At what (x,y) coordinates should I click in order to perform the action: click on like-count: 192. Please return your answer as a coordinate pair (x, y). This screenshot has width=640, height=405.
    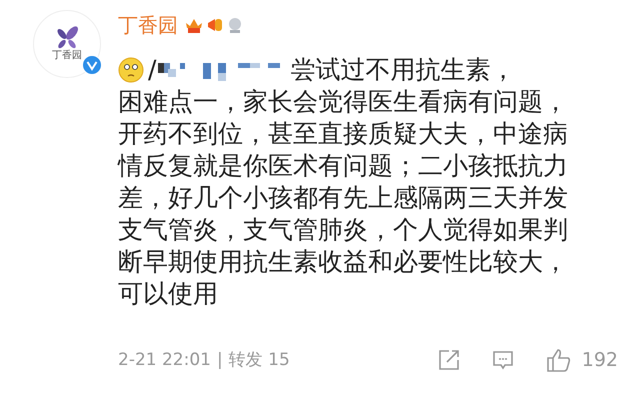
    Looking at the image, I should click on (600, 360).